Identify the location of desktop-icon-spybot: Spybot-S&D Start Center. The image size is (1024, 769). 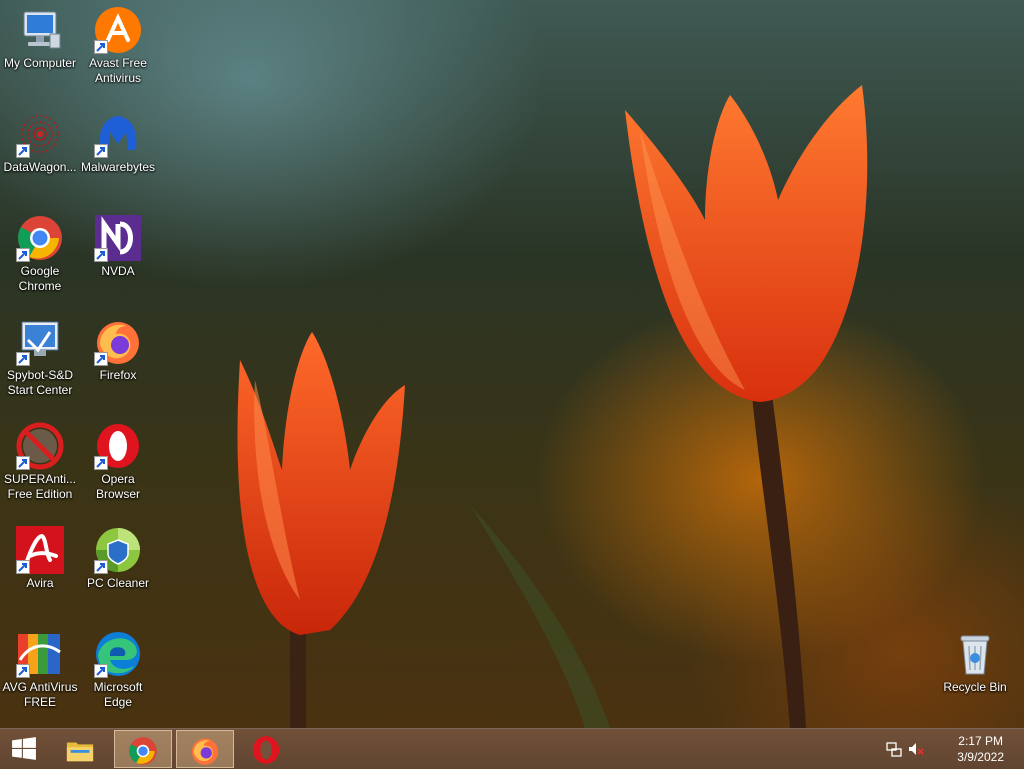
(40, 362).